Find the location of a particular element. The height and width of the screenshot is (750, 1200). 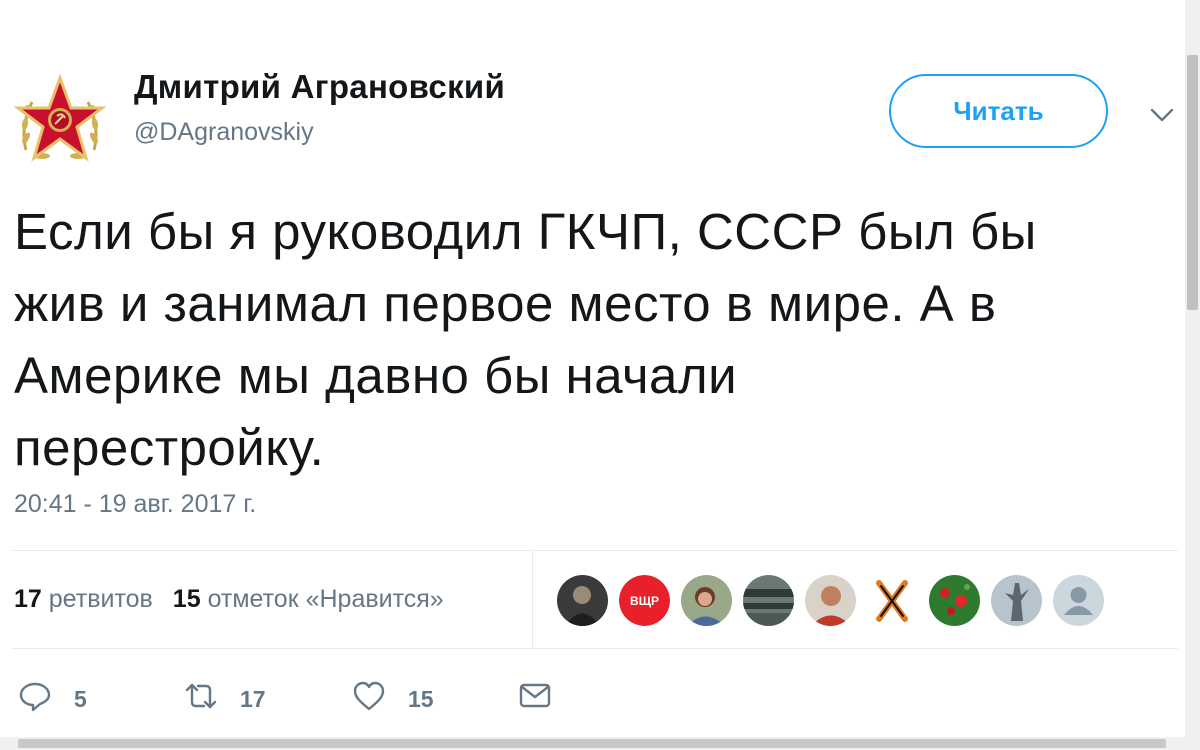

likes-stat-count: 15 is located at coordinates (186, 599).